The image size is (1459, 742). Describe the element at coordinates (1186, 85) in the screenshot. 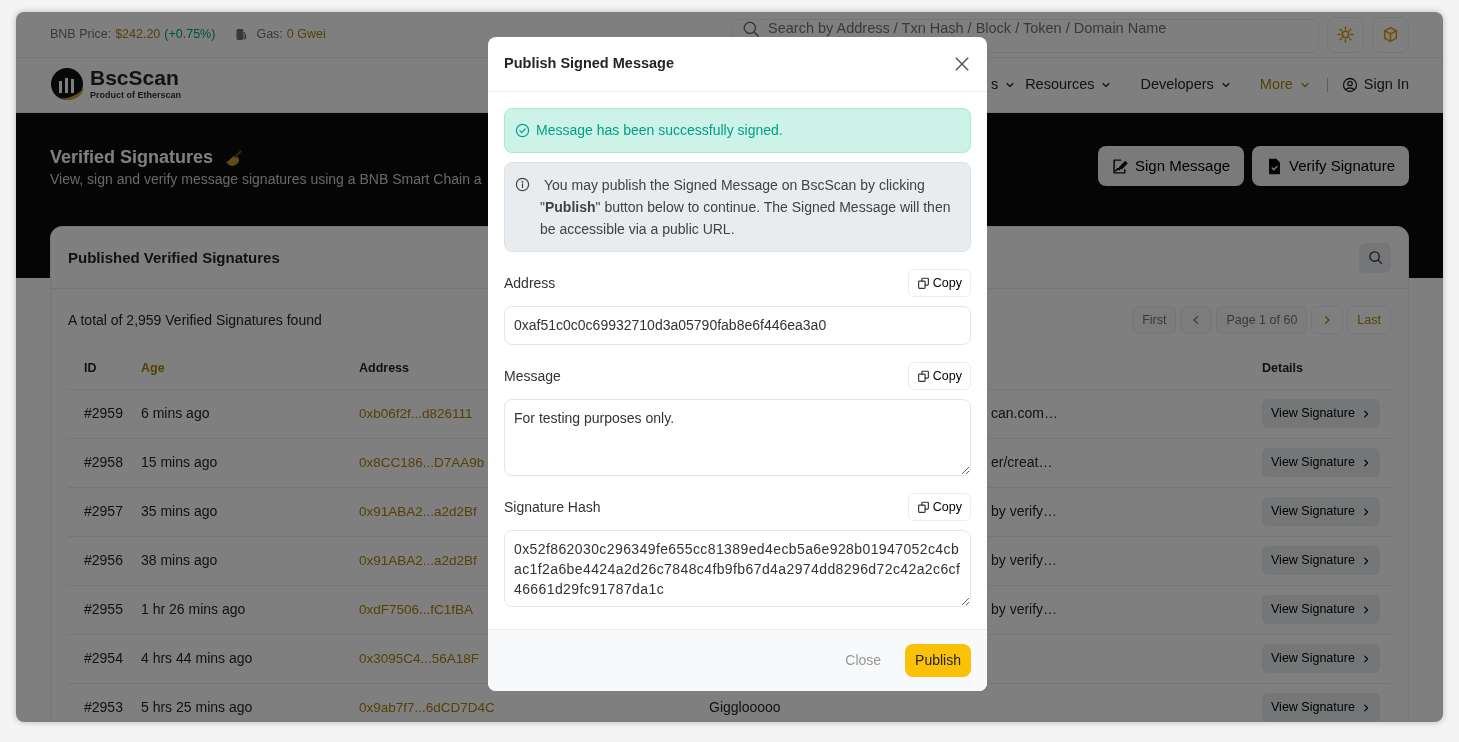

I see `nav-menu: Developers` at that location.